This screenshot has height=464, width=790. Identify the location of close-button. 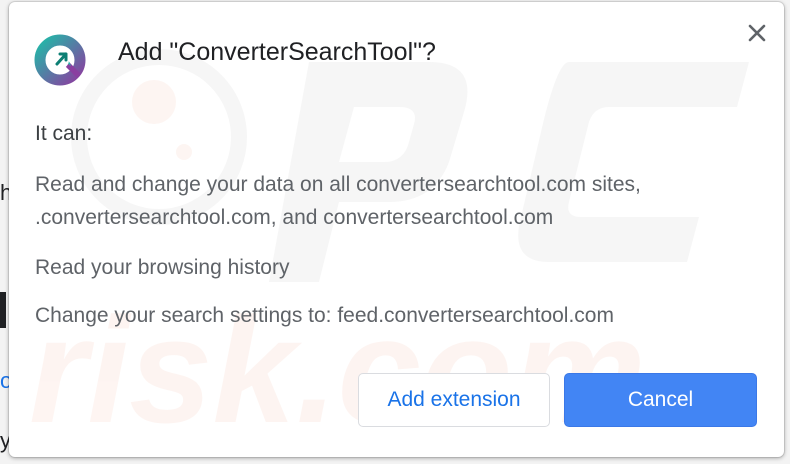
(757, 33).